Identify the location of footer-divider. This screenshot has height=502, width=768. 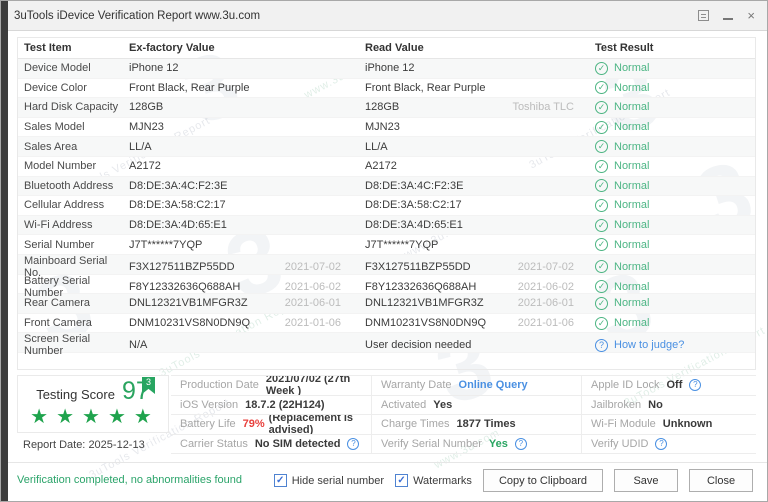
(384, 462).